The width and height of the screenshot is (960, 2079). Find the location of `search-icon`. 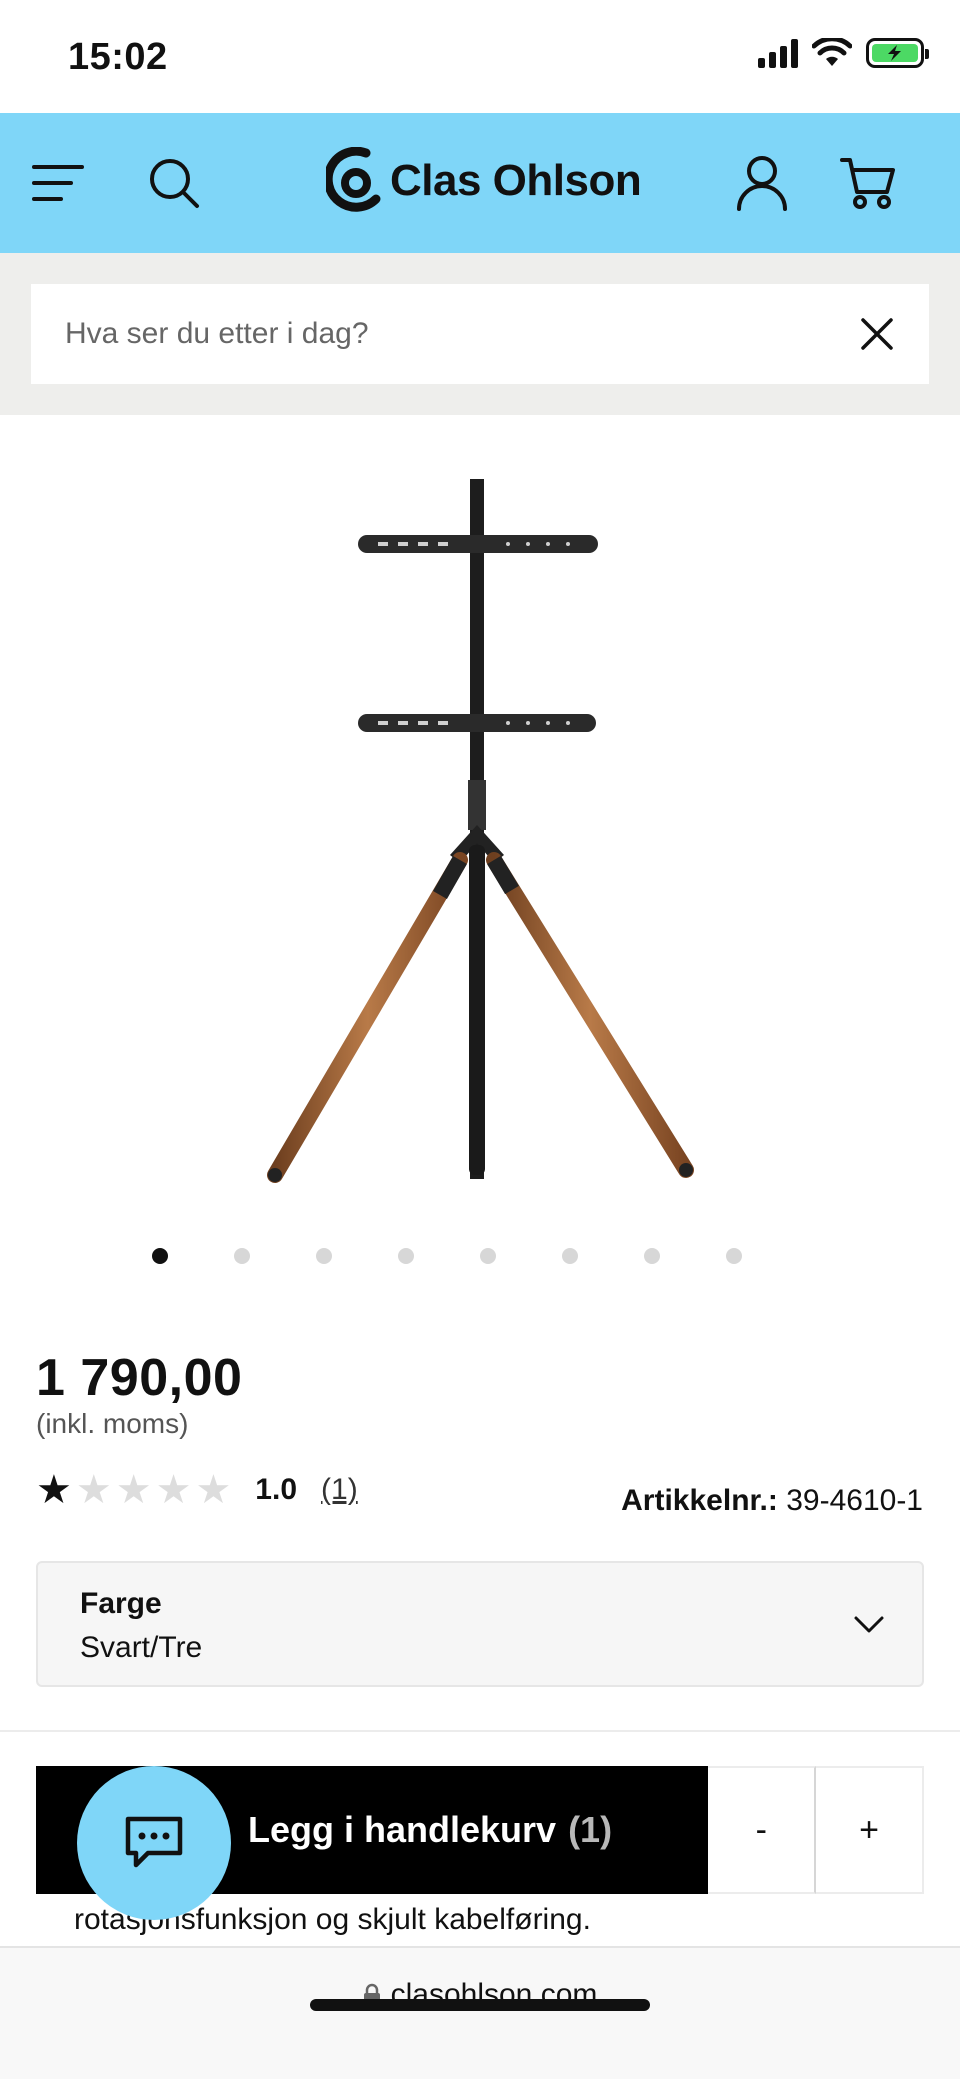

search-icon is located at coordinates (174, 183).